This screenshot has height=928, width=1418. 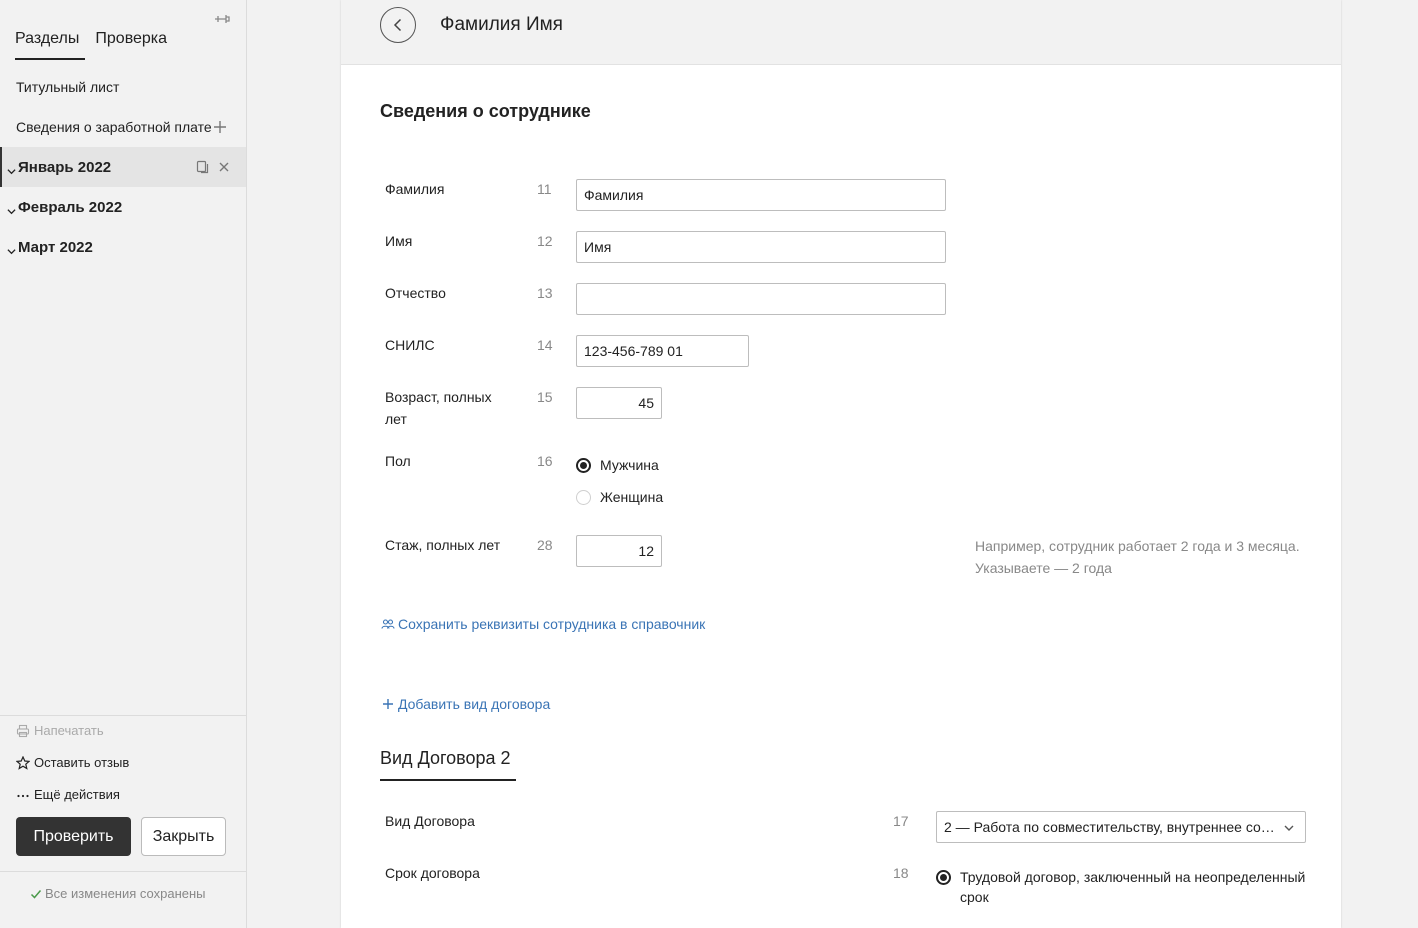 I want to click on patronymic-label: Отчество, so click(x=415, y=293).